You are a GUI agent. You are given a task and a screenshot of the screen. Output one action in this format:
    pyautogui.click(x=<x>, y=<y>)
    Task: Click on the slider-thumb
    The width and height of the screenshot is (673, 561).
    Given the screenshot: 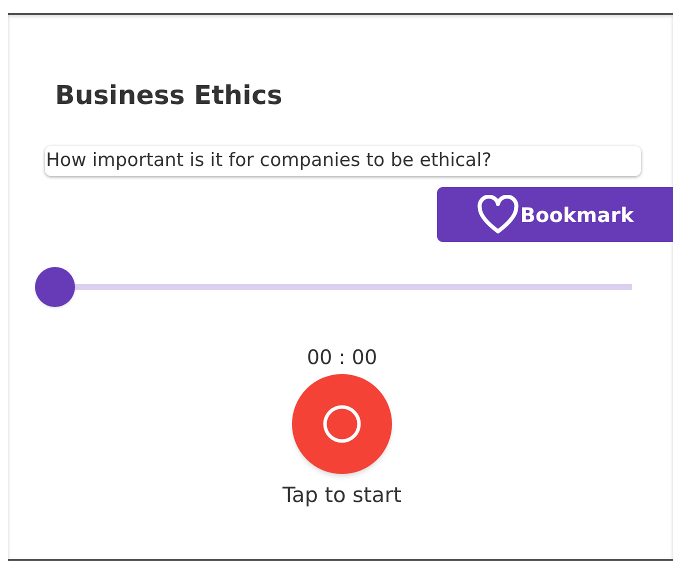 What is the action you would take?
    pyautogui.click(x=55, y=287)
    